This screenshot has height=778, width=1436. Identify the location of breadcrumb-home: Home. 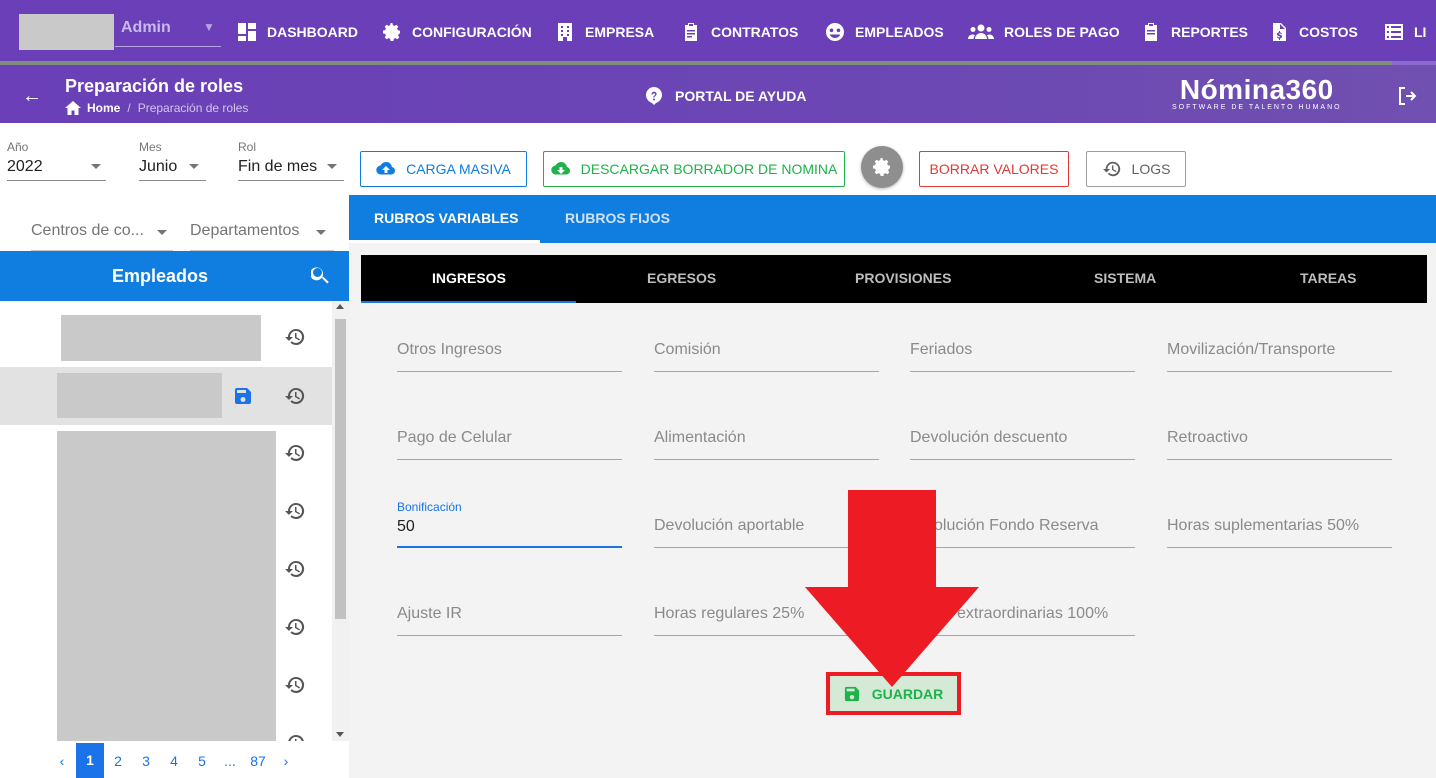
(92, 108).